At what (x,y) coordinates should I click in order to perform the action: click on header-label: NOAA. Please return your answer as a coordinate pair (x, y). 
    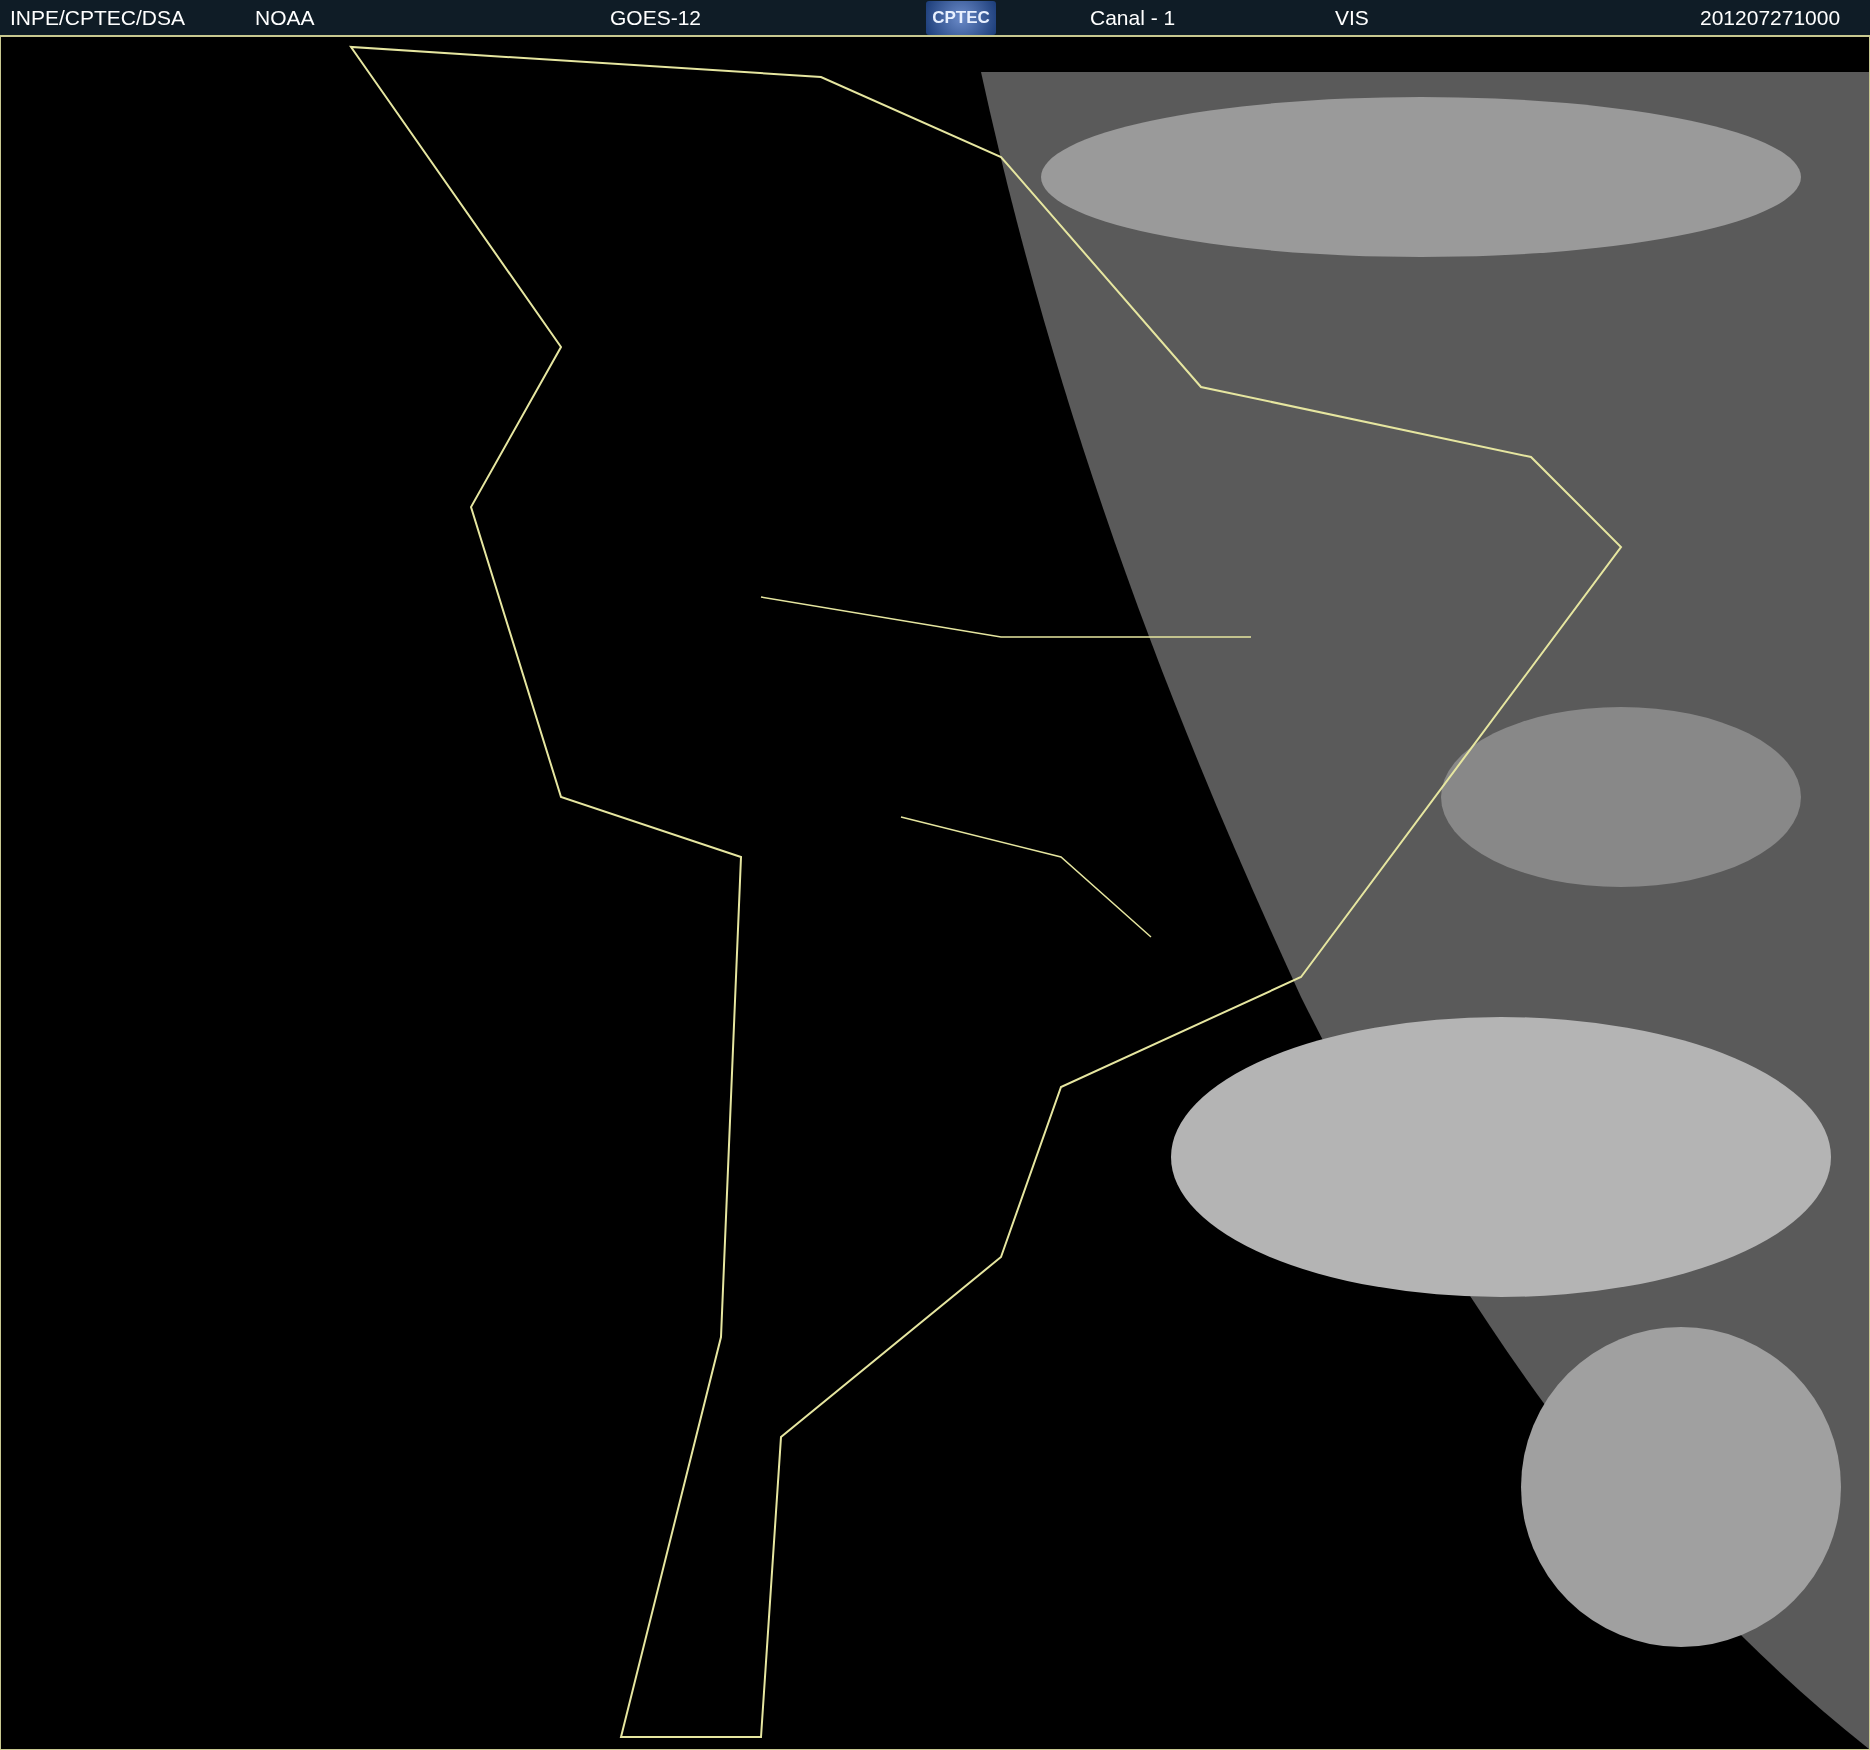
    Looking at the image, I should click on (285, 17).